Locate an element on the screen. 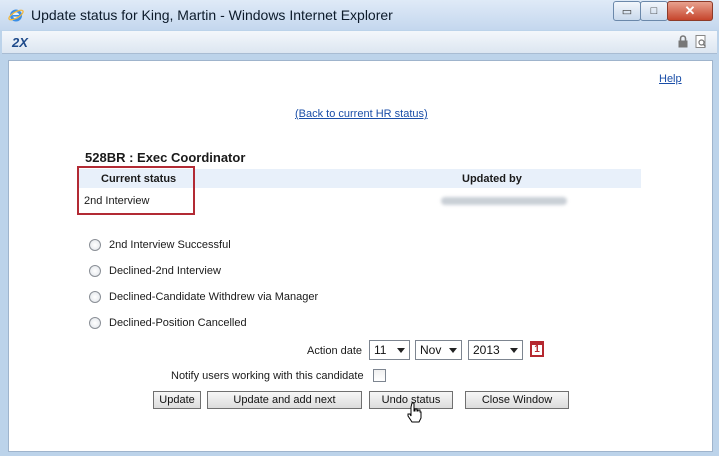 The image size is (719, 456). redacted-updated-by is located at coordinates (504, 201).